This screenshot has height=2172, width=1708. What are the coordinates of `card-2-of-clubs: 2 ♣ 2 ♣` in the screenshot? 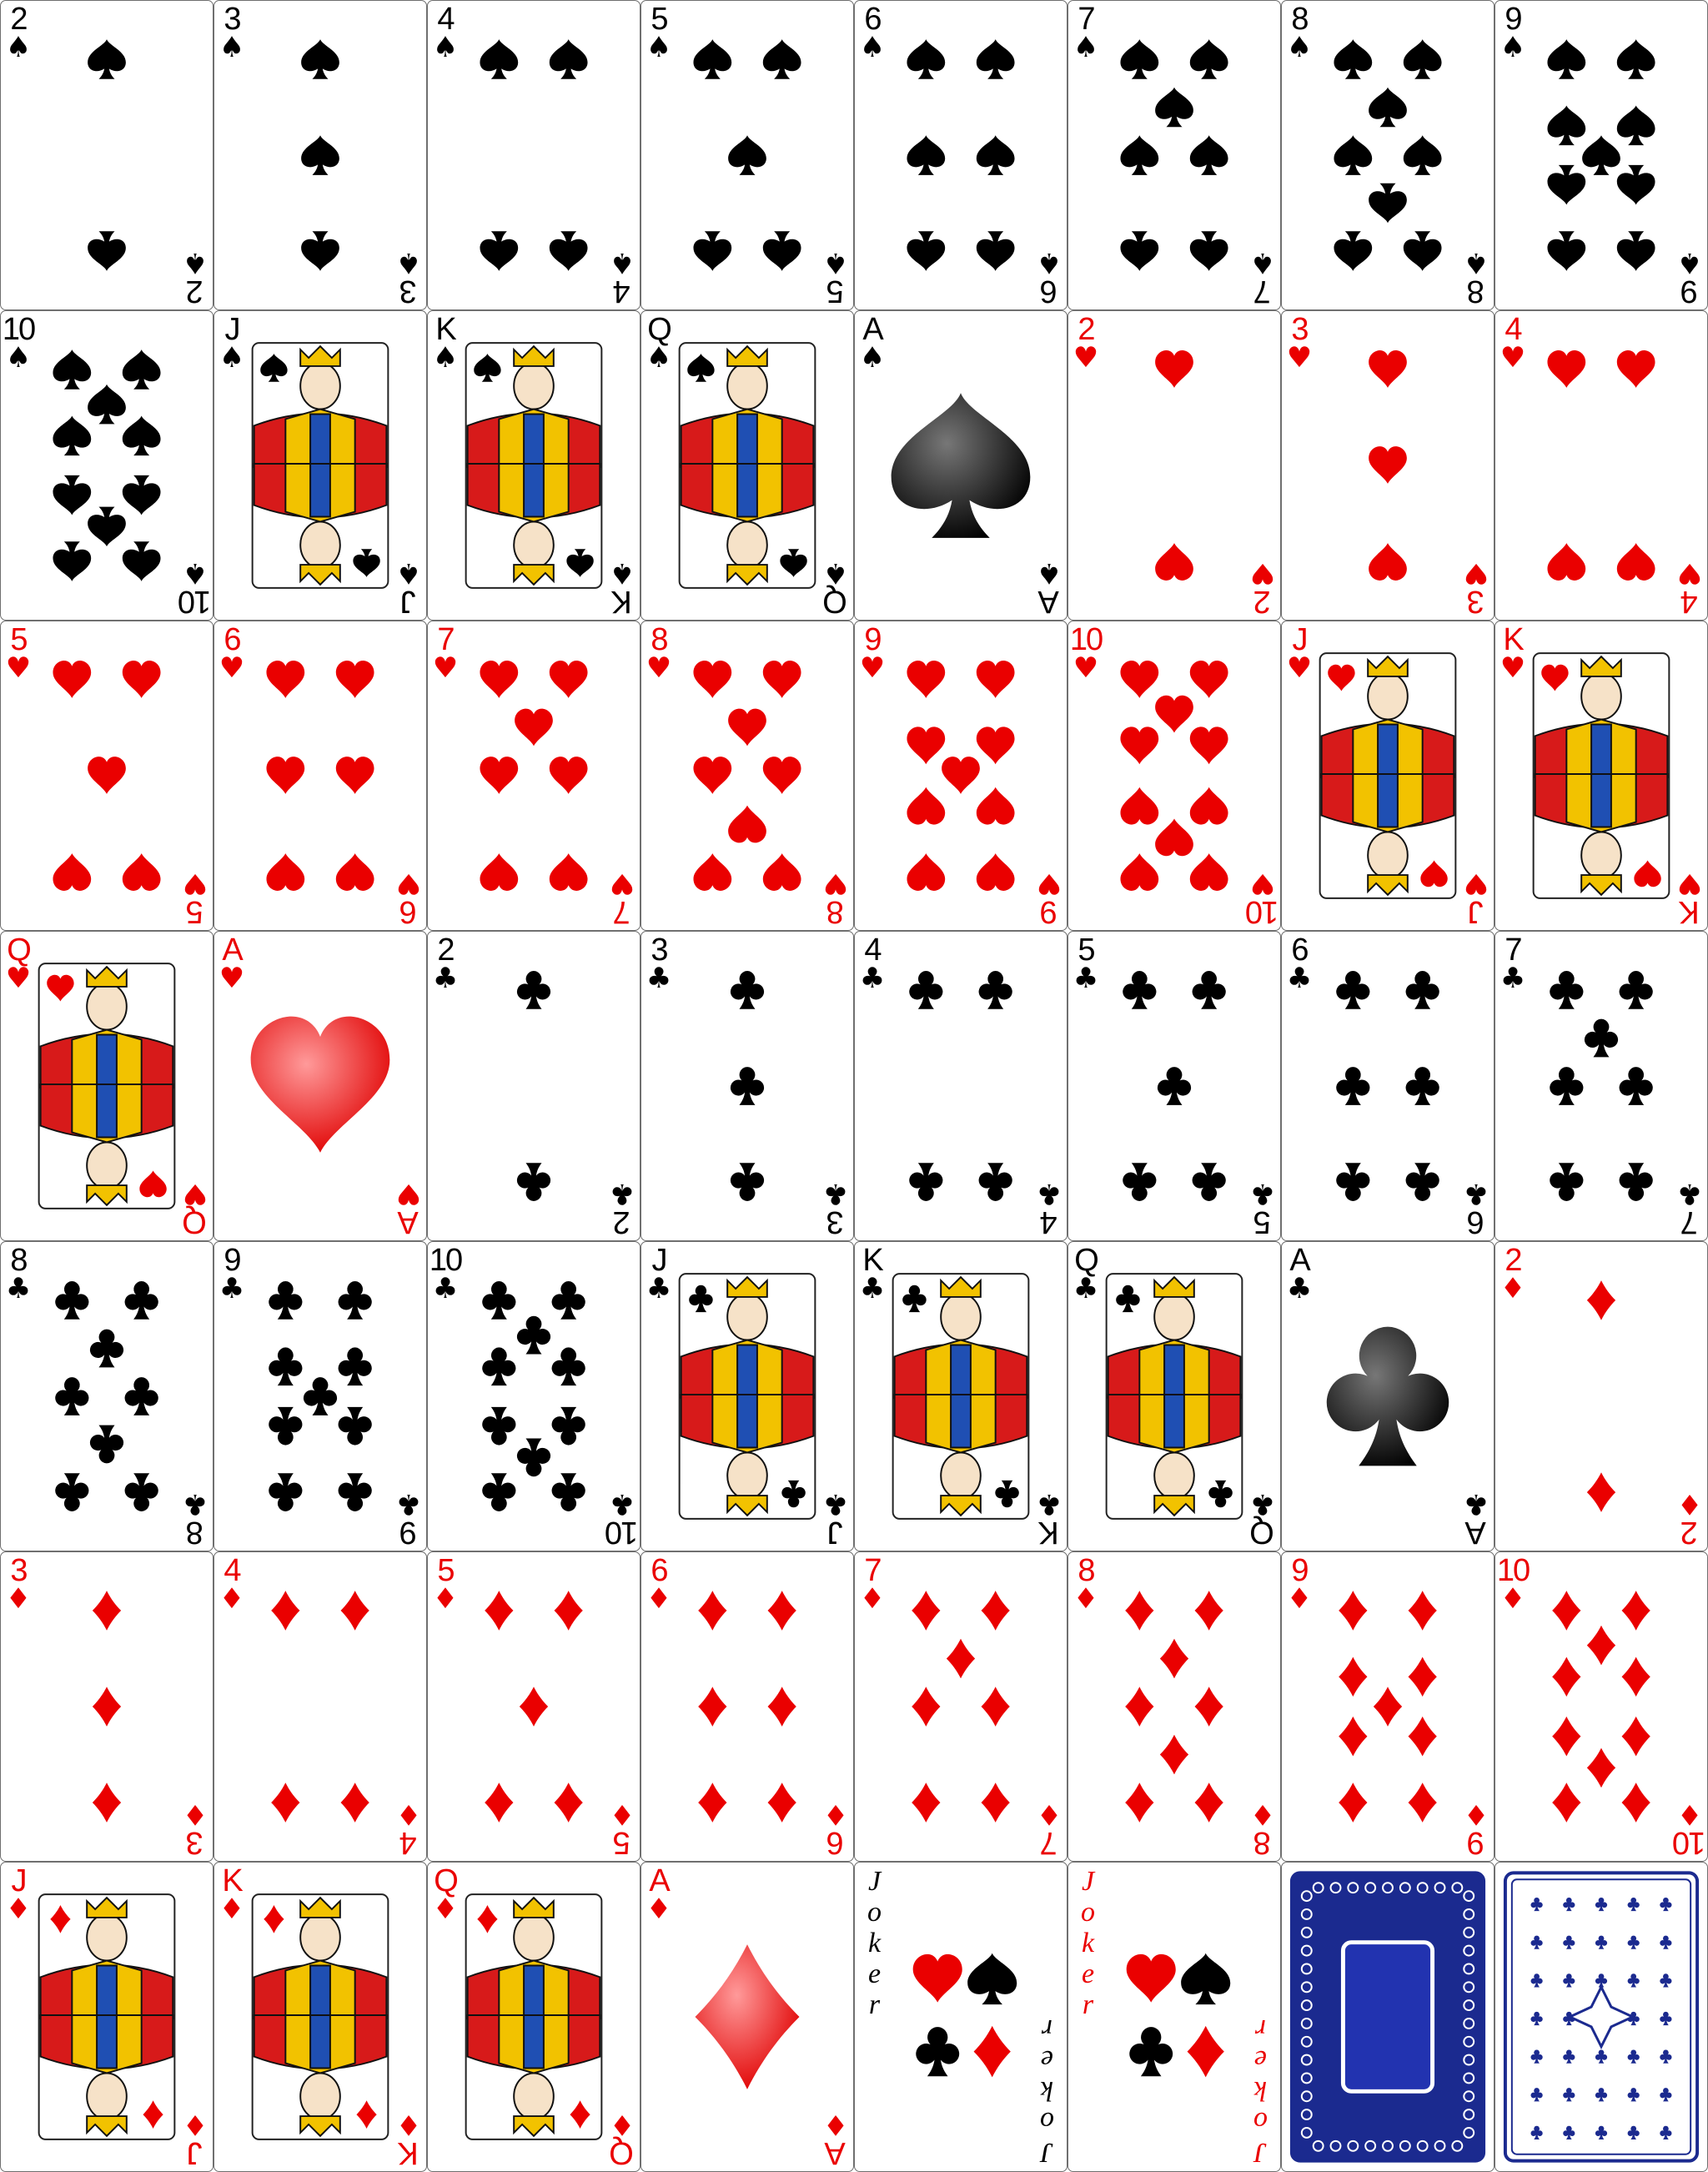 It's located at (533, 1086).